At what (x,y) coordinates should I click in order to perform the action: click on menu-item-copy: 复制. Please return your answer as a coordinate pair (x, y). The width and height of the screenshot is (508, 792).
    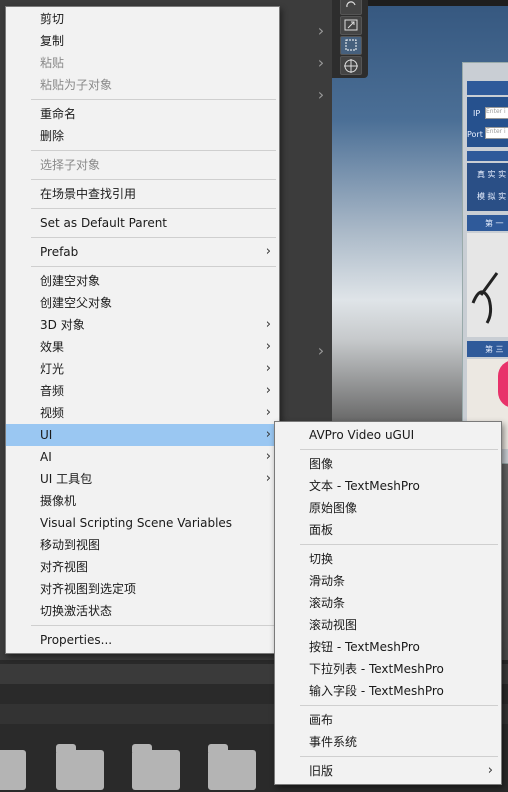
    Looking at the image, I should click on (142, 41).